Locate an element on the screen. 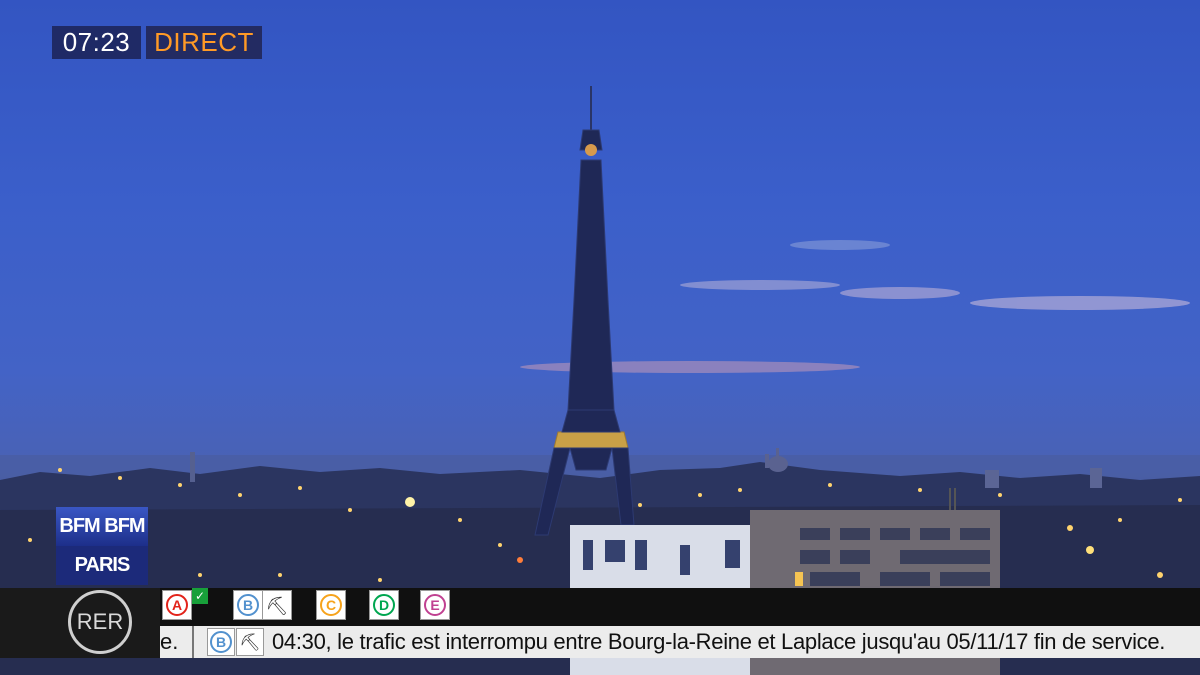  line-a-letter: A is located at coordinates (177, 605).